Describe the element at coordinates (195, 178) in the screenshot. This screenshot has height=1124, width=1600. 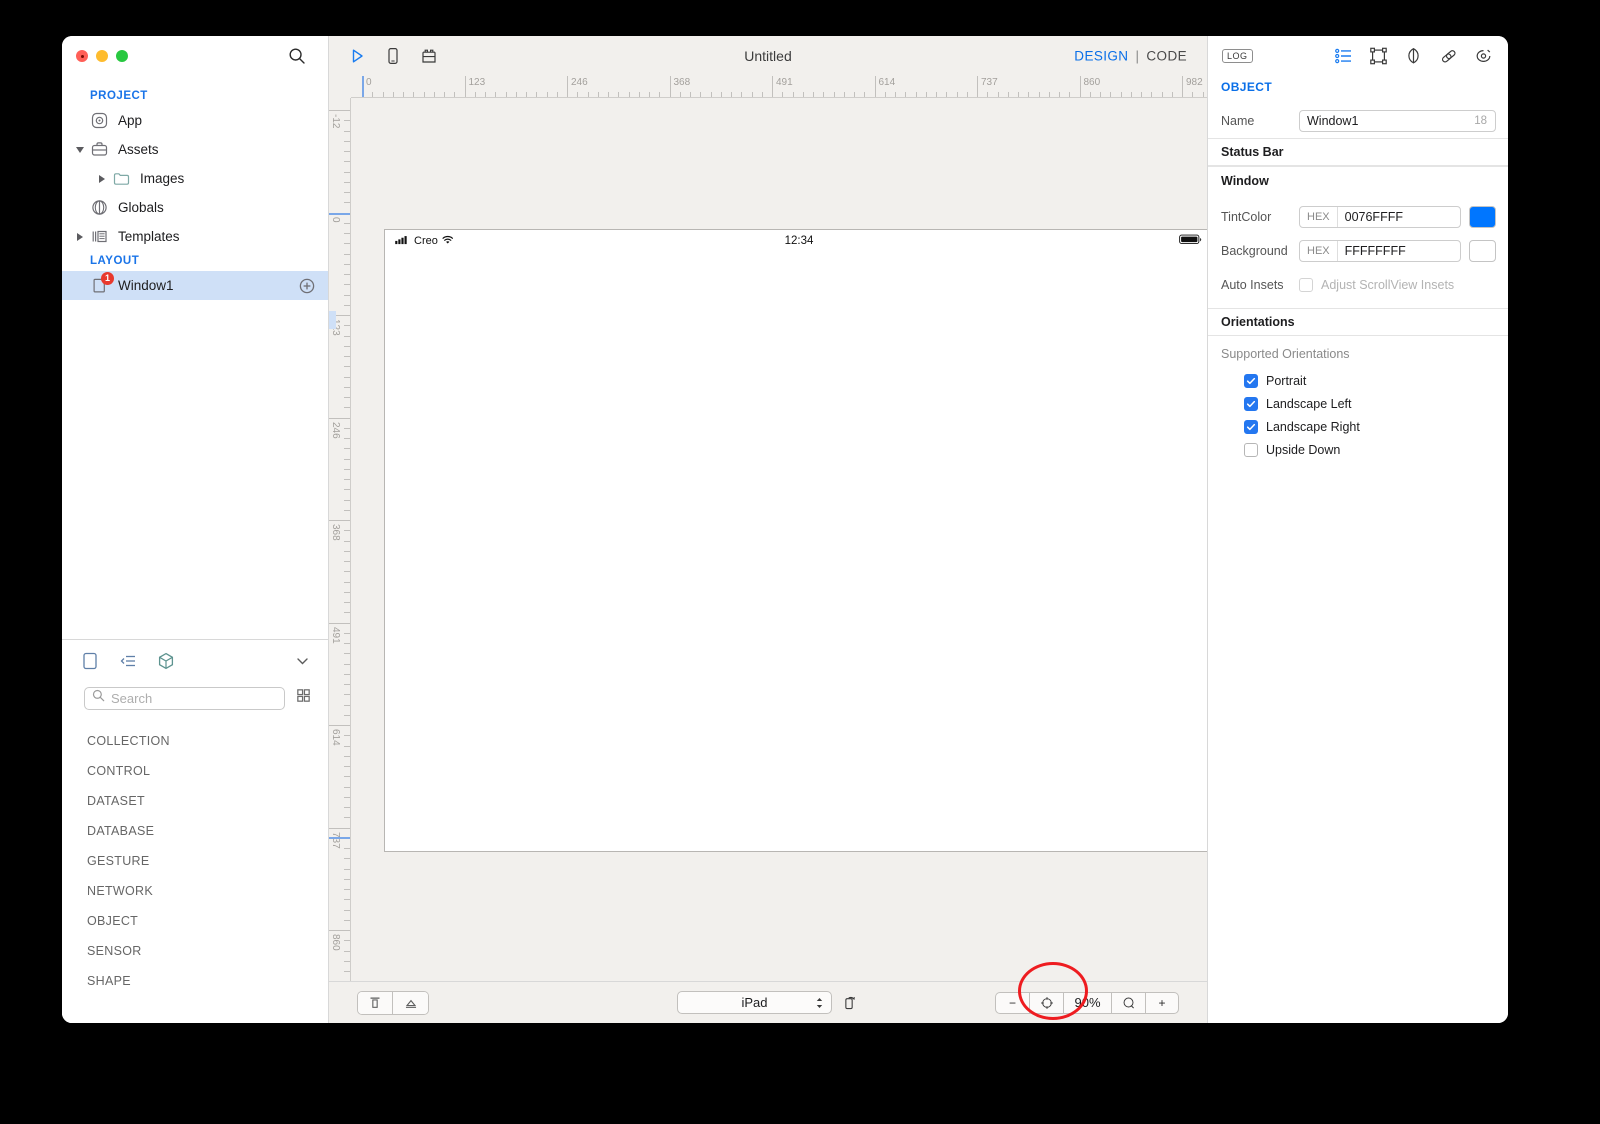
I see `sidebar-item-images: Images` at that location.